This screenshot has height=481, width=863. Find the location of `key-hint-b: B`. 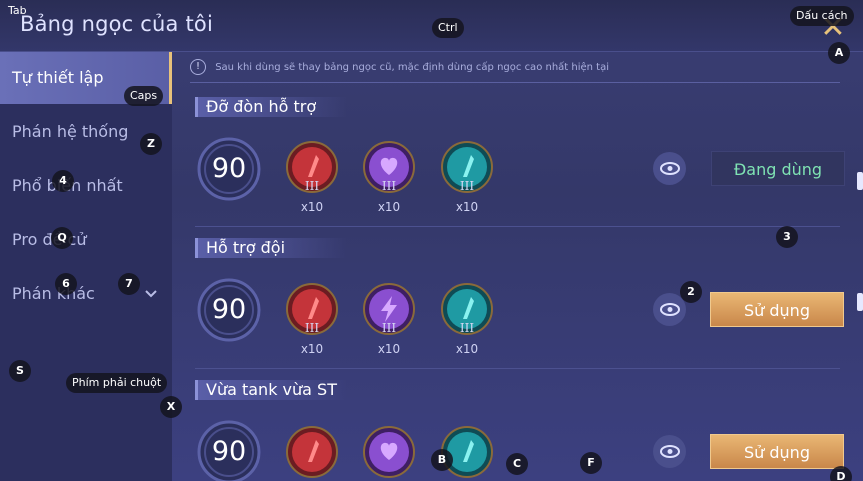

key-hint-b: B is located at coordinates (442, 460).